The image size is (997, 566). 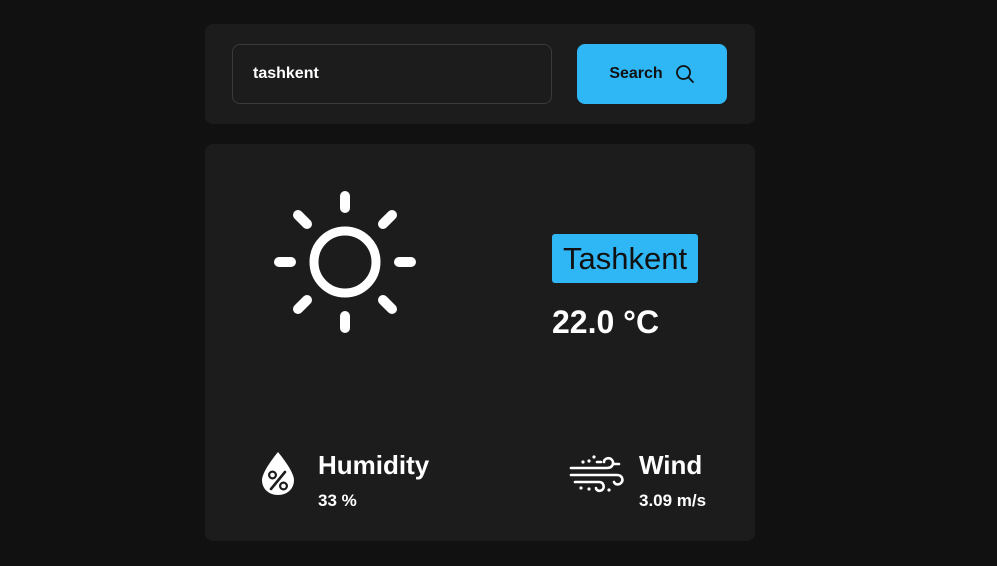 What do you see at coordinates (278, 473) in the screenshot?
I see `humidity-icon` at bounding box center [278, 473].